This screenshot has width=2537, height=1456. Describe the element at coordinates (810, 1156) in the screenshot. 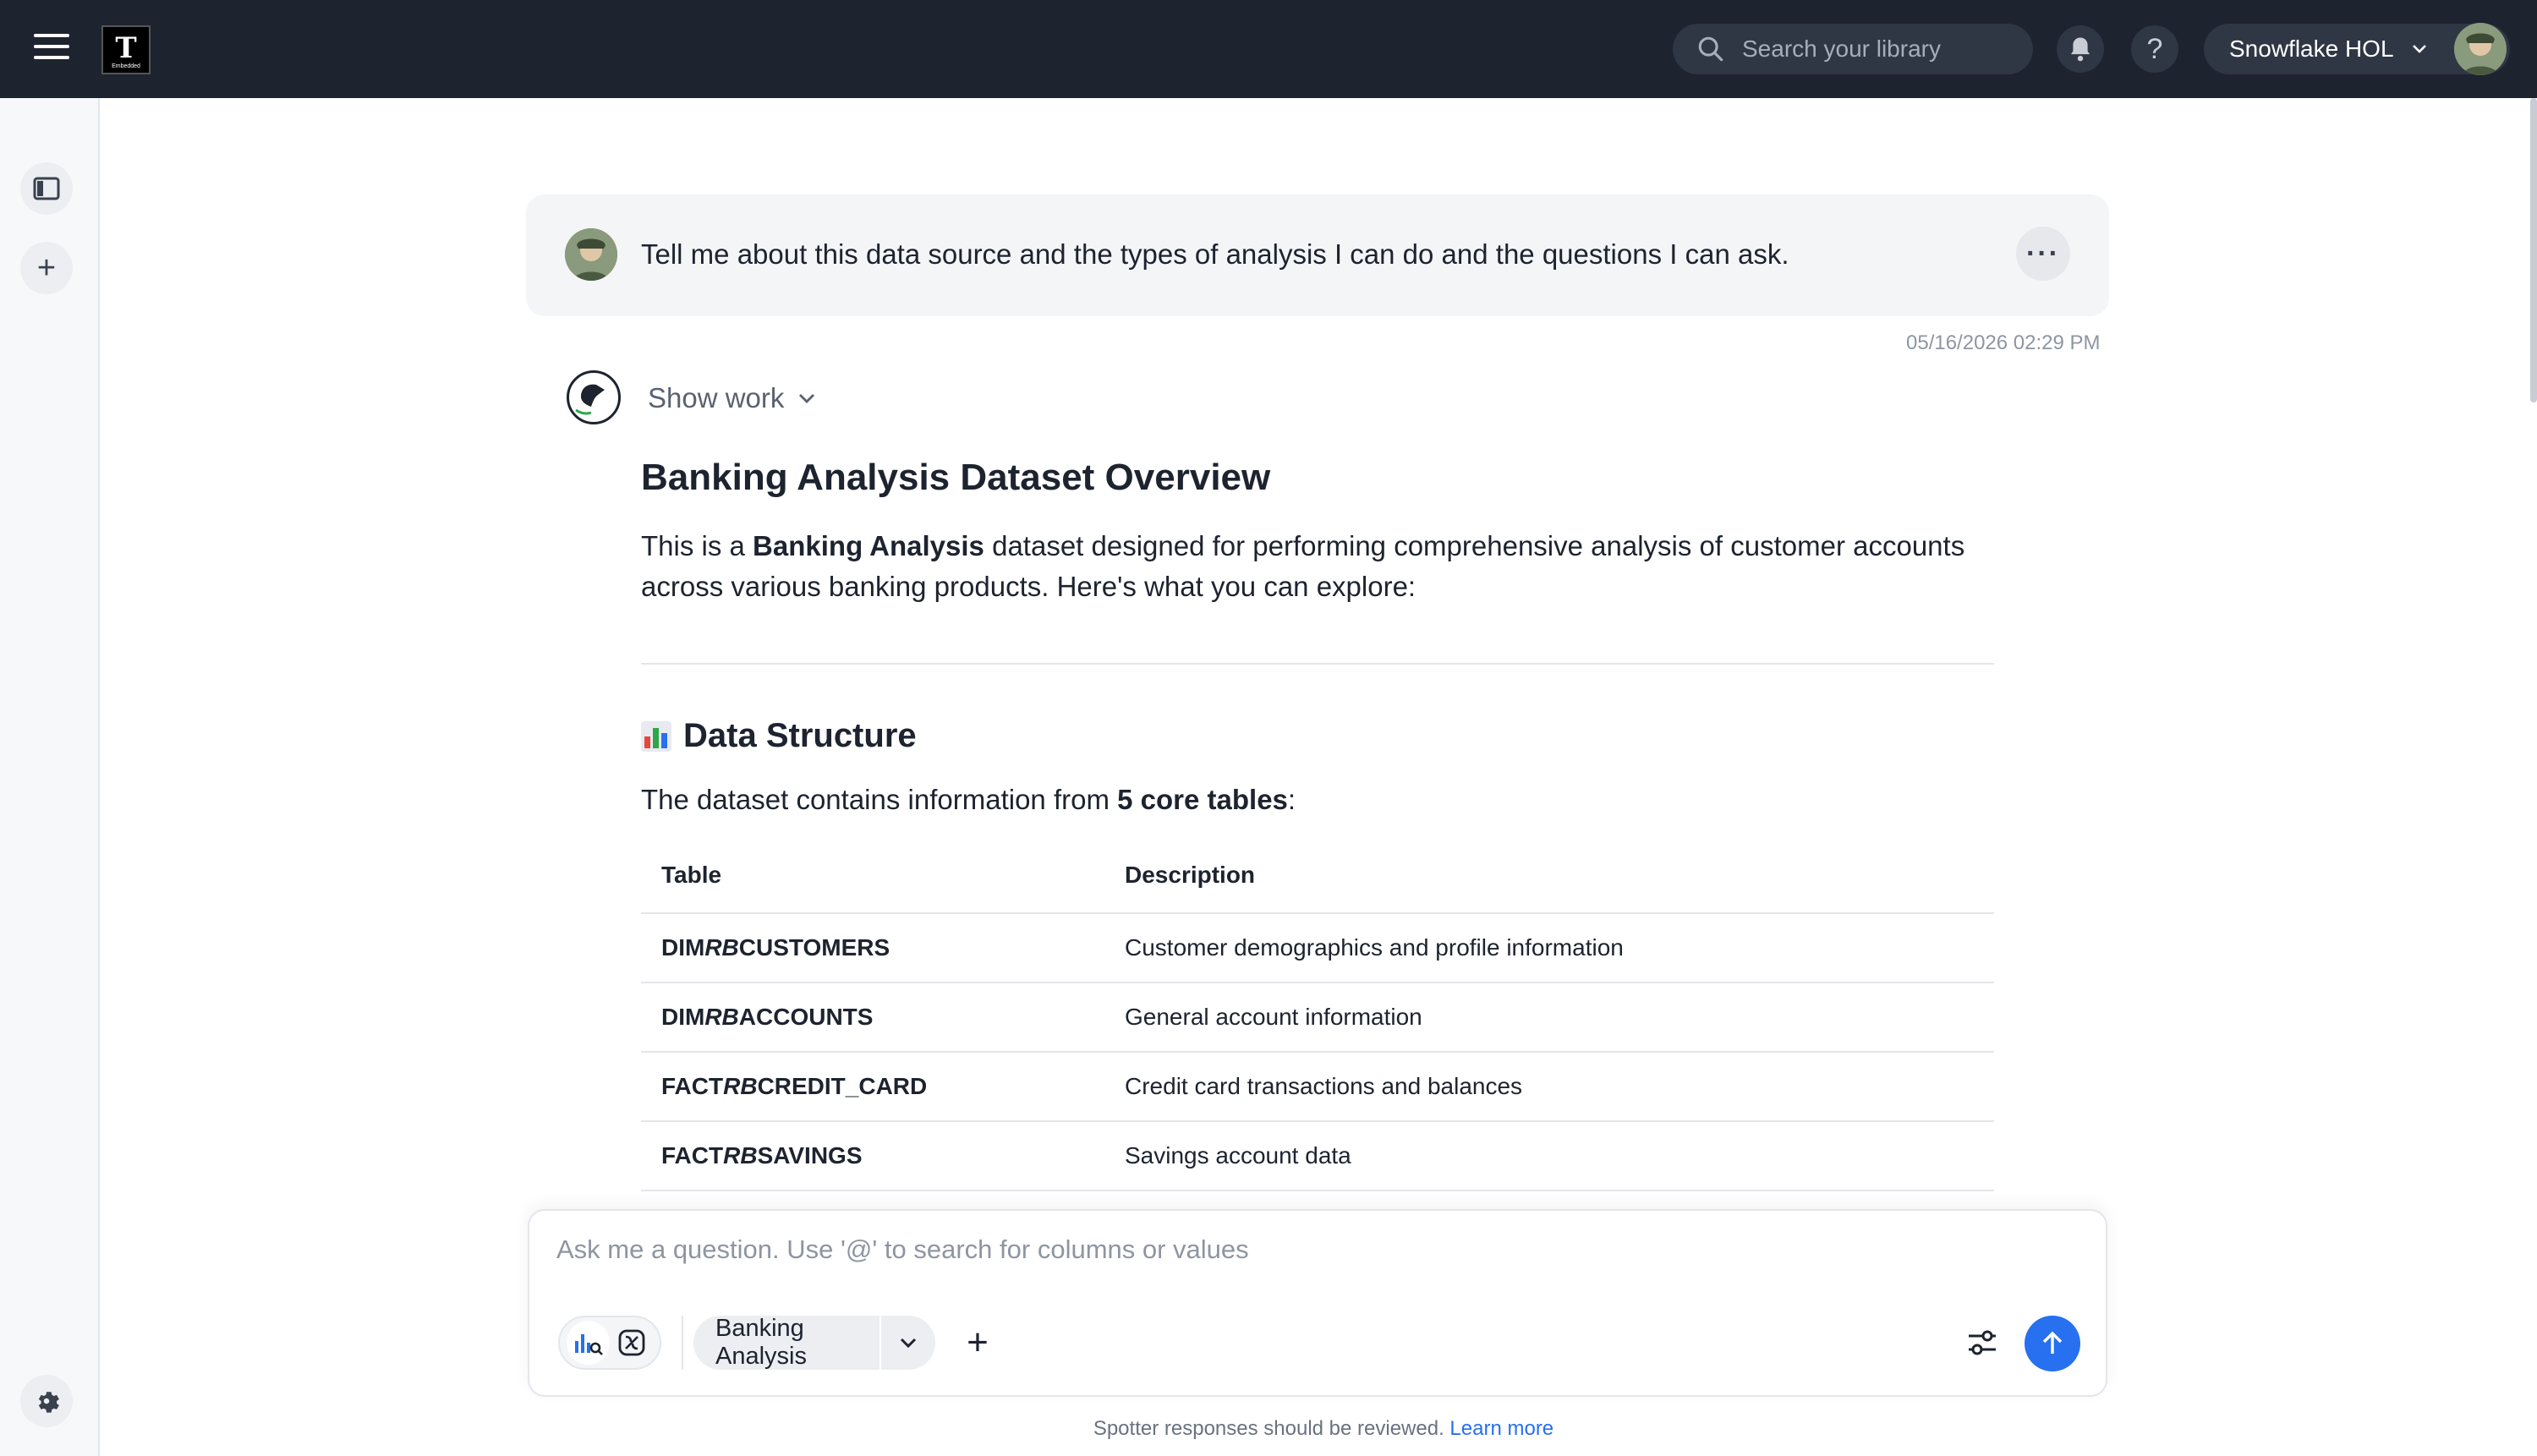

I see `table-name-part: SAVINGS` at that location.